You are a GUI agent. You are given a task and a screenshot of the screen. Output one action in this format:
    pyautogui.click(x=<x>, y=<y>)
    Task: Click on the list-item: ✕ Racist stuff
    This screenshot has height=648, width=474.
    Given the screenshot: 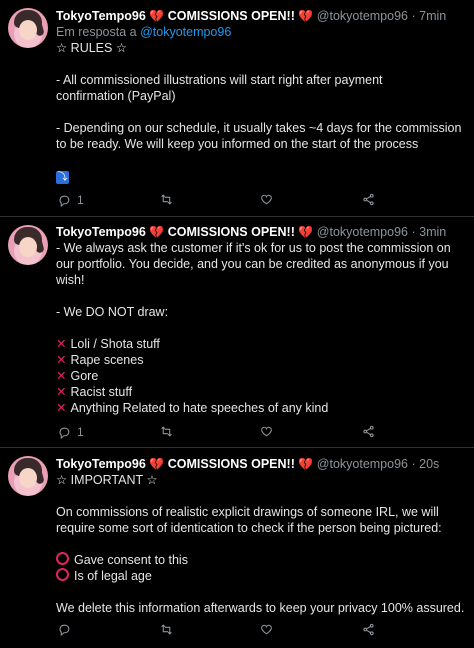 What is the action you would take?
    pyautogui.click(x=94, y=392)
    